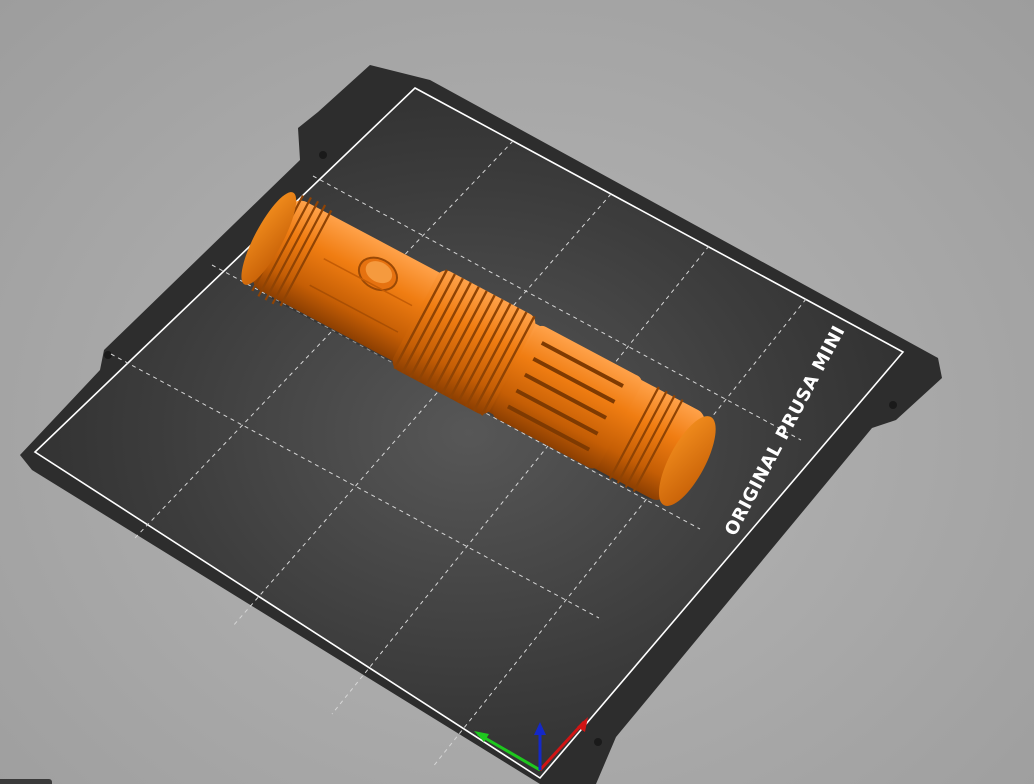 Image resolution: width=1034 pixels, height=784 pixels. What do you see at coordinates (26, 781) in the screenshot?
I see `collapse-sidebar-tab` at bounding box center [26, 781].